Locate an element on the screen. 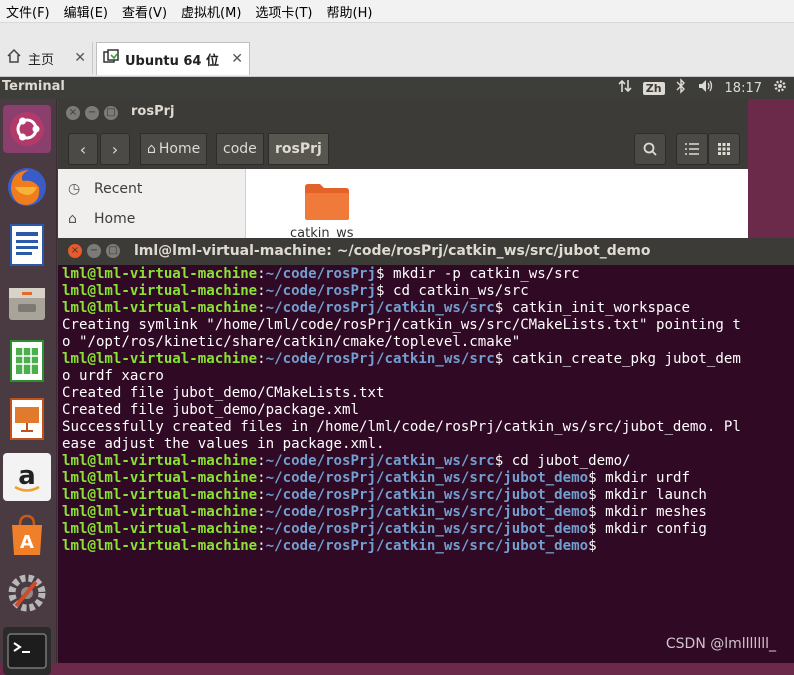 The width and height of the screenshot is (794, 675). amazon-icon: a is located at coordinates (27, 477).